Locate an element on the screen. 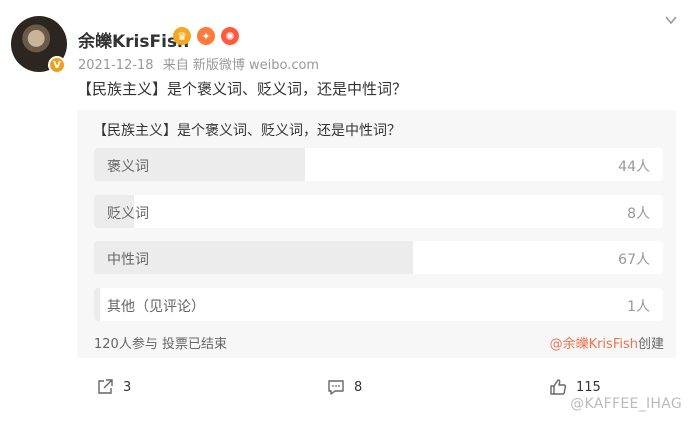  poll-option-label: 褒义词 is located at coordinates (128, 167).